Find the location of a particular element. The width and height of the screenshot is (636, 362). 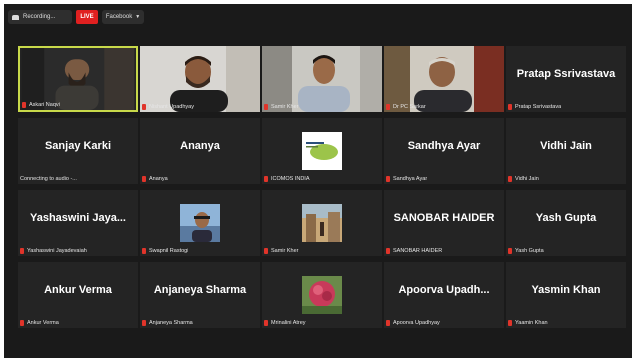

participant-caption: Swapnil Rastogi is located at coordinates (165, 251).